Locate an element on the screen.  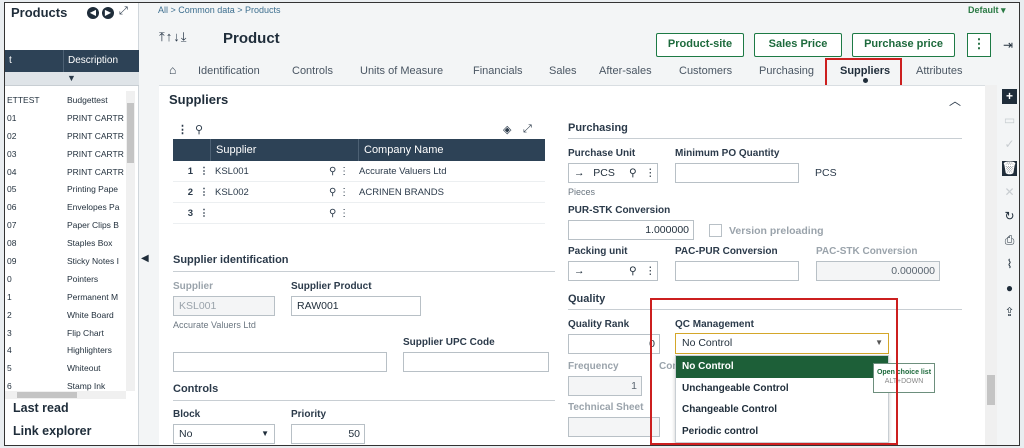
column-header-supplier: Supplier is located at coordinates (285, 150).